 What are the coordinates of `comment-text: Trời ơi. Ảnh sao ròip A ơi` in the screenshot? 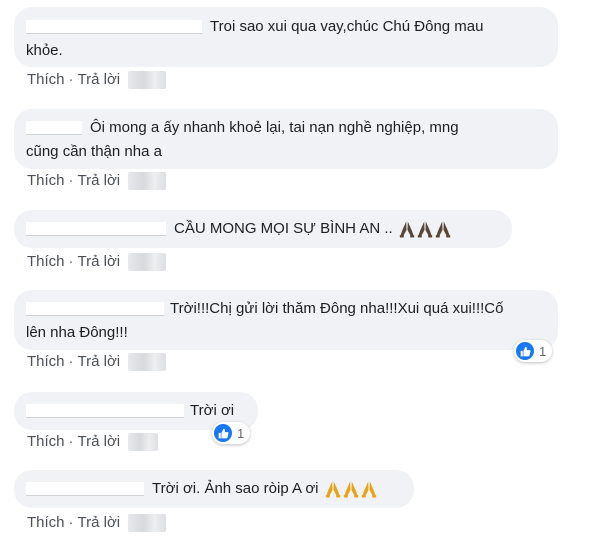 It's located at (235, 488).